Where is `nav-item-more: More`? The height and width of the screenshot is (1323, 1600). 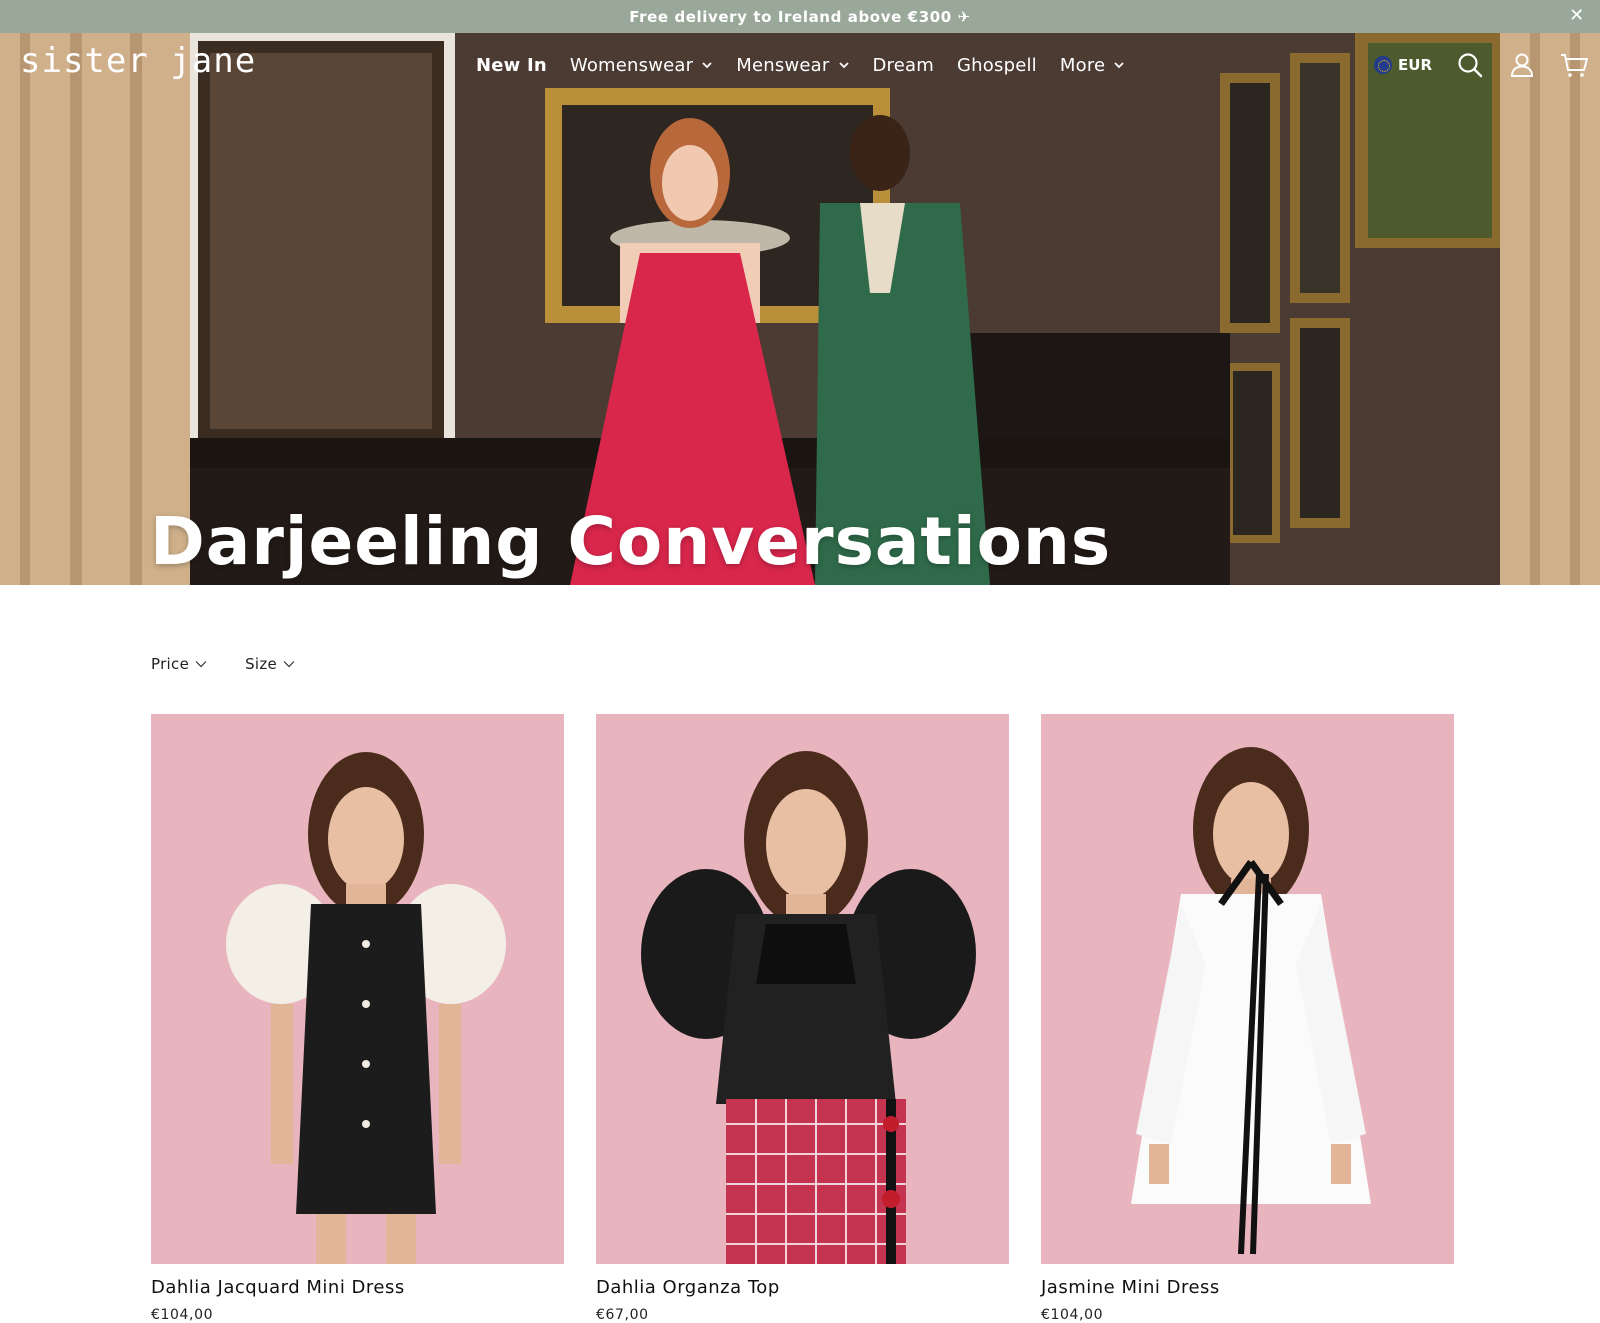 nav-item-more: More is located at coordinates (1092, 65).